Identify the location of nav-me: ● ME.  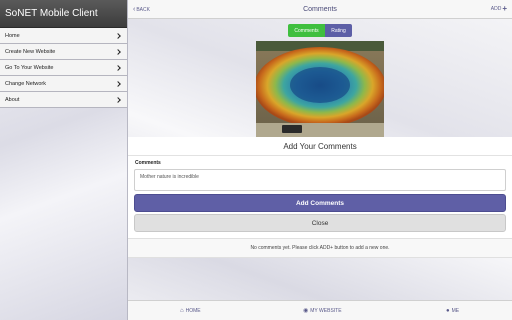
(452, 310).